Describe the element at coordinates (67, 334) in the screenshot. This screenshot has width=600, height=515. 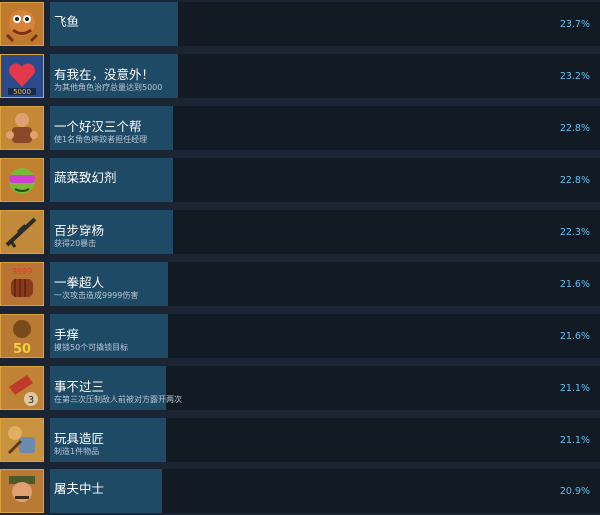
I see `achievement-title: 手痒` at that location.